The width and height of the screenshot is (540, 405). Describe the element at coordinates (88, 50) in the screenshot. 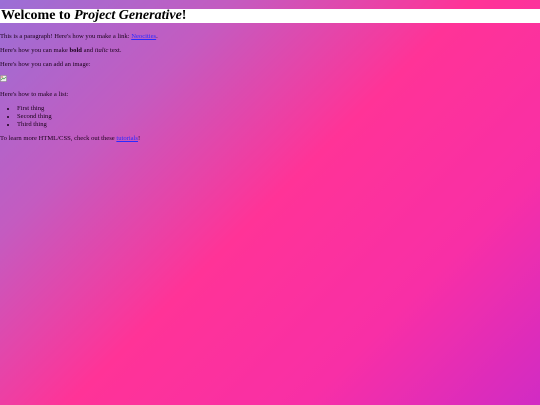

I see `paragraph-text: and` at that location.